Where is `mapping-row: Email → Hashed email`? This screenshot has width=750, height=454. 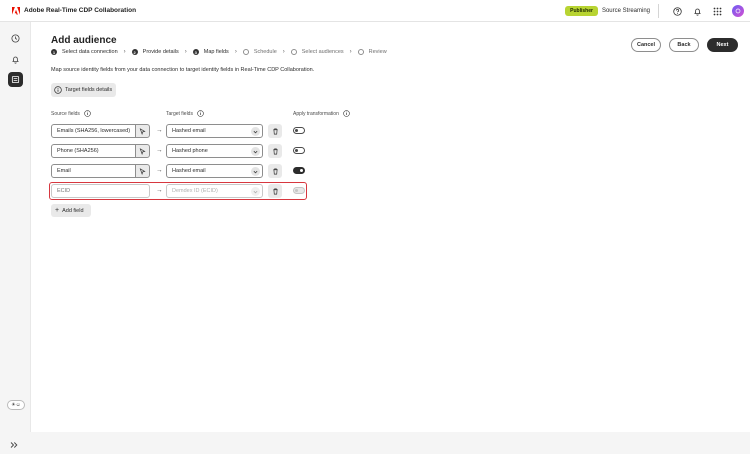
mapping-row: Email → Hashed email is located at coordinates (196, 171).